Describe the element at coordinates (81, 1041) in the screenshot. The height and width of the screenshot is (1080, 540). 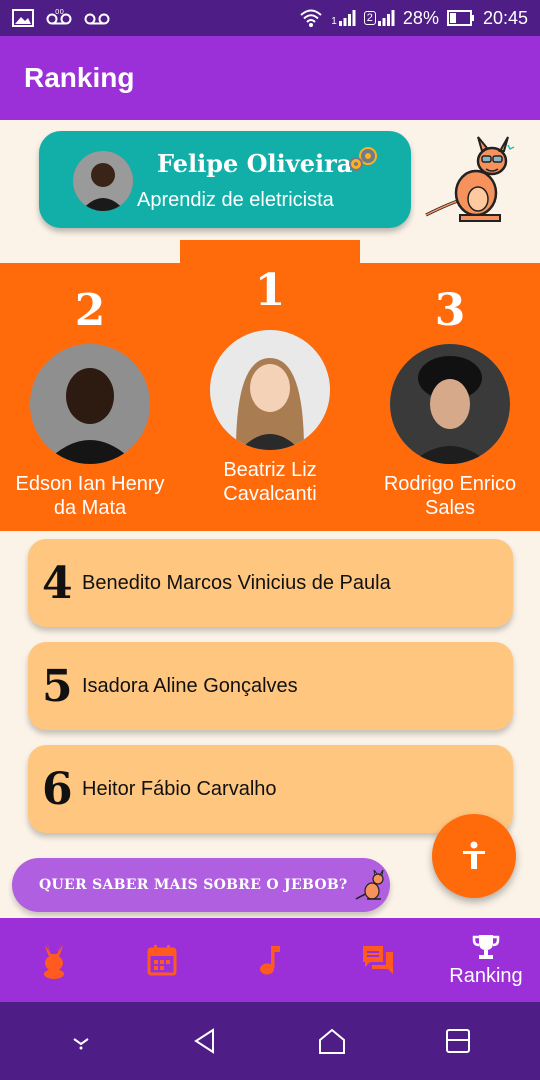
I see `chevron-down-icon` at that location.